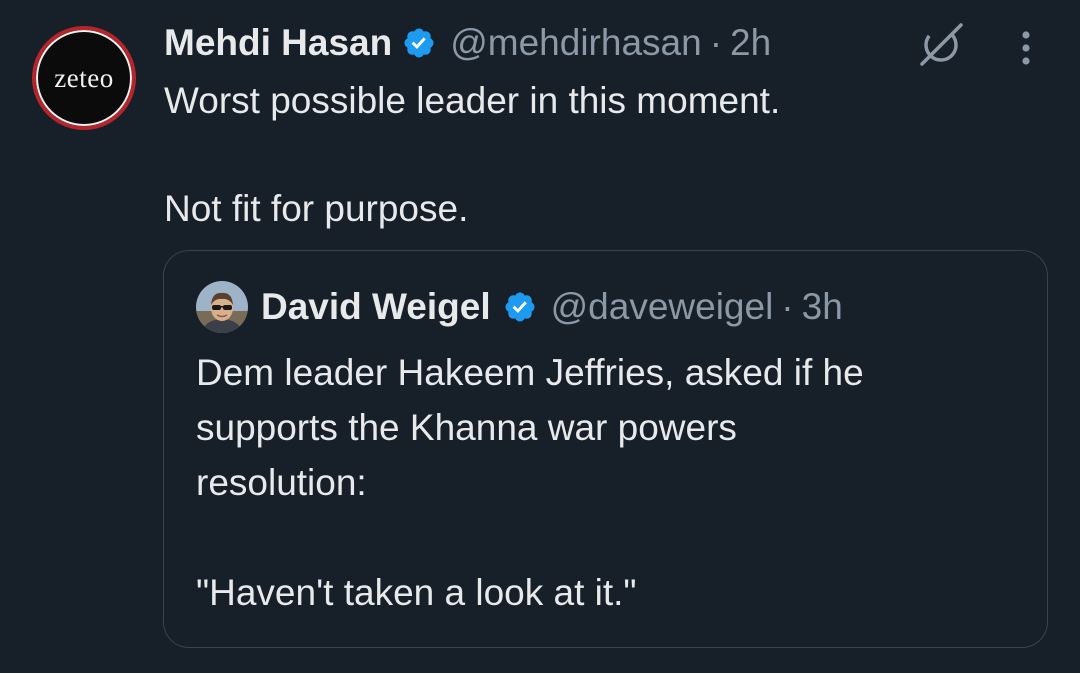 This screenshot has width=1080, height=673. What do you see at coordinates (750, 43) in the screenshot?
I see `timestamp: 2h` at bounding box center [750, 43].